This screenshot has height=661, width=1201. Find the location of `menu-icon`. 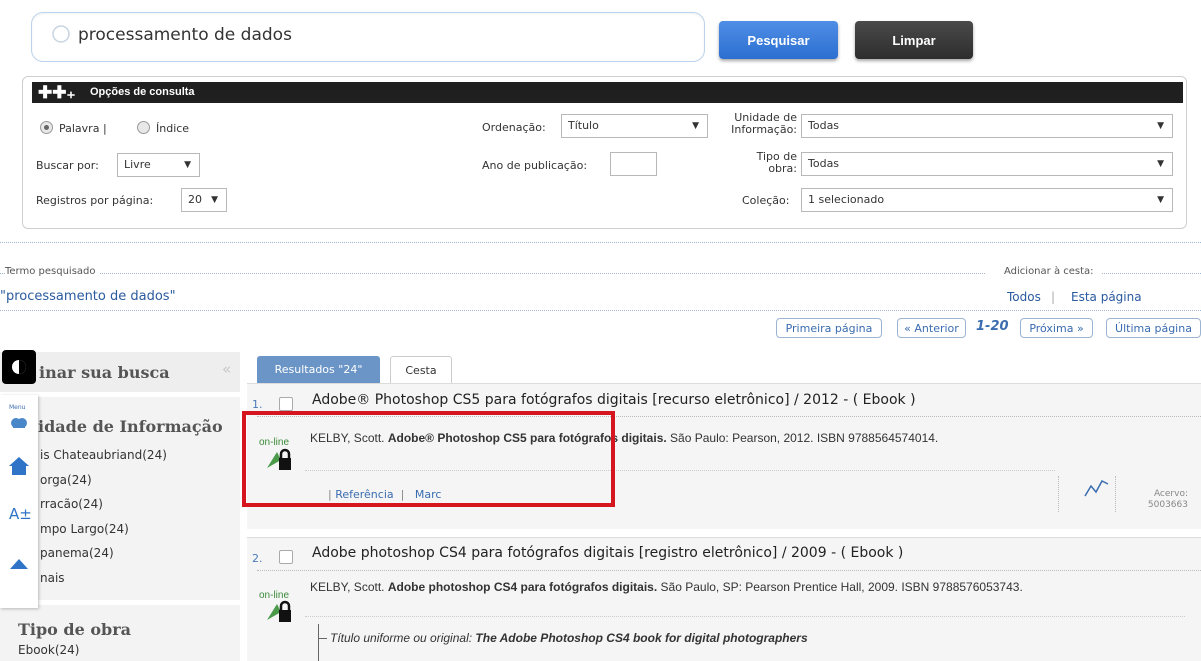

menu-icon is located at coordinates (19, 421).